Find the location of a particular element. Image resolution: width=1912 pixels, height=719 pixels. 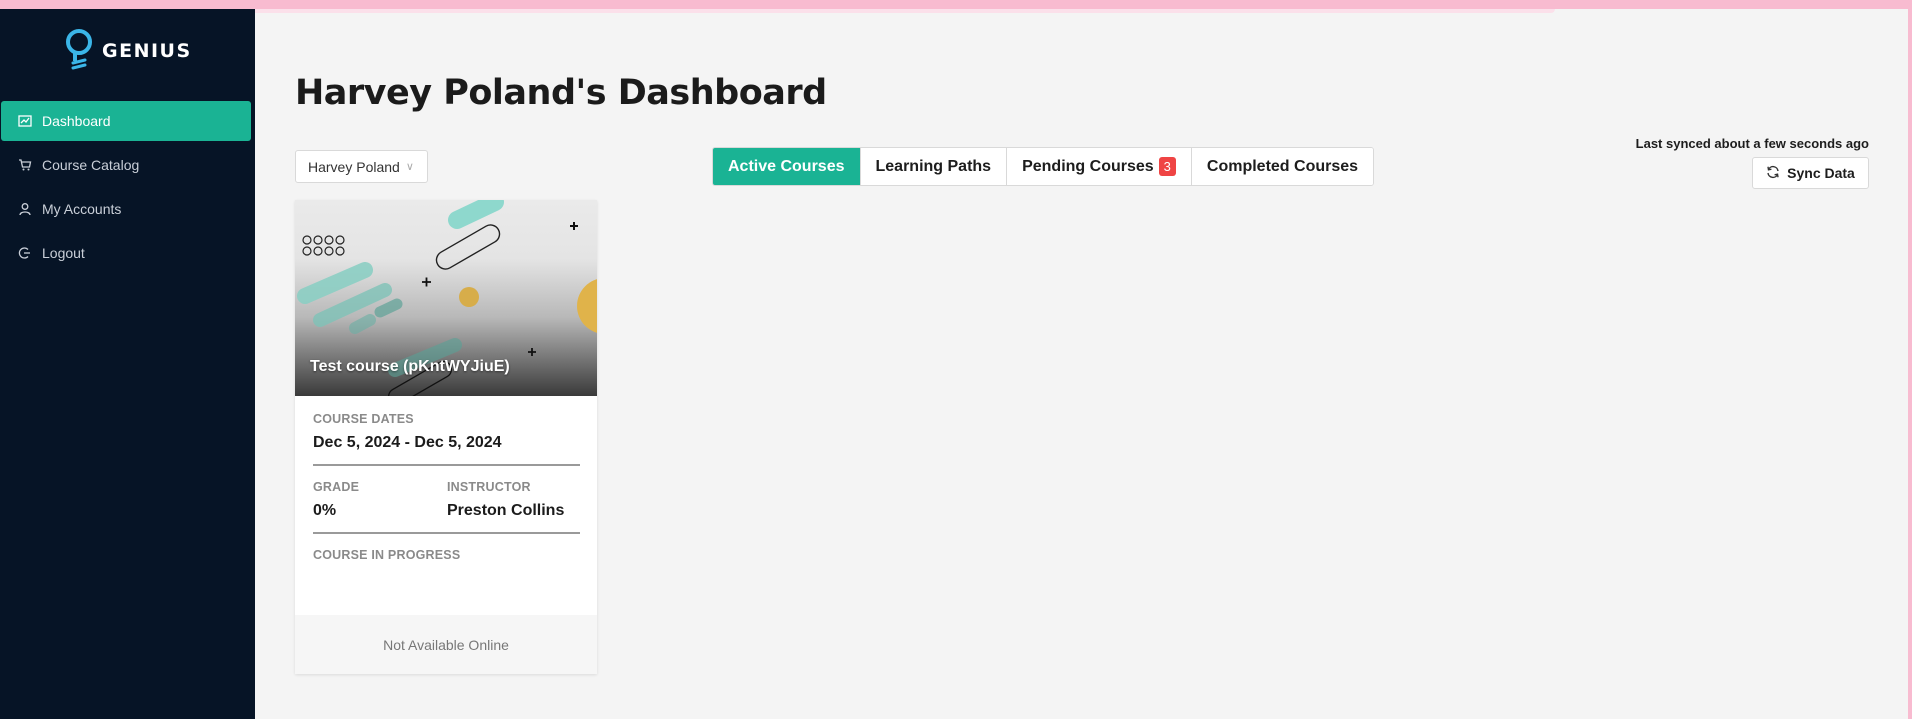

grade-label: GRADE is located at coordinates (336, 487).